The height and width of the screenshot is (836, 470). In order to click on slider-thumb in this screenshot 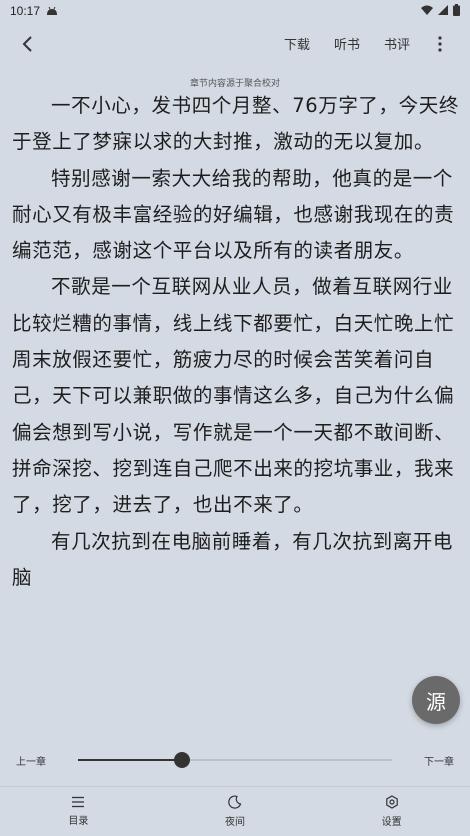, I will do `click(182, 760)`.